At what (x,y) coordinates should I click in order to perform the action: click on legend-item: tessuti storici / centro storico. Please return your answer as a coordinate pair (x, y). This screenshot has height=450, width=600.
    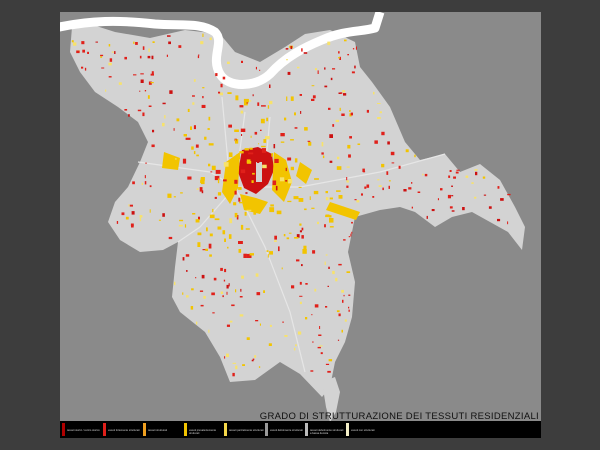
    Looking at the image, I should click on (82, 429).